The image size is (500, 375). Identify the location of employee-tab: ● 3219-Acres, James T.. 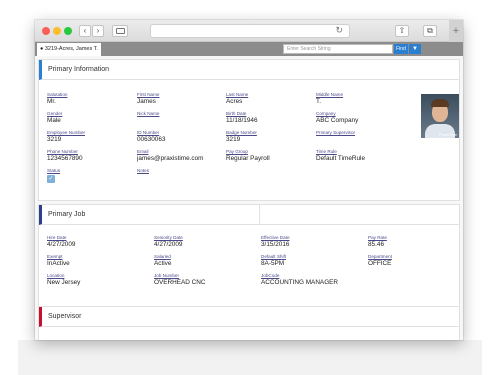
(69, 49).